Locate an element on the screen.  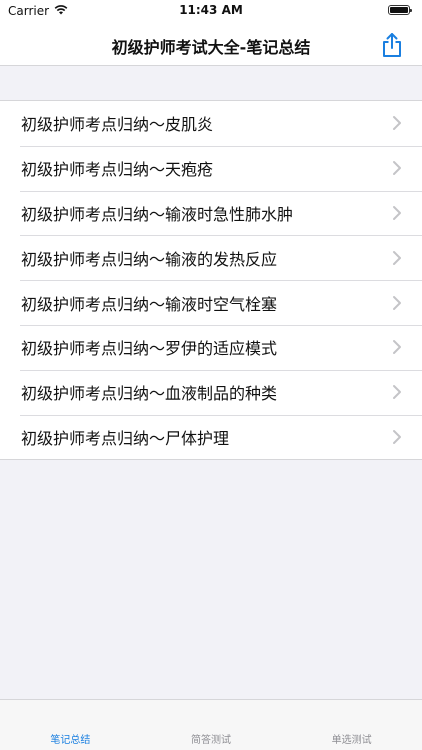
status-bar: Carrier 11:43 AM is located at coordinates (211, 11).